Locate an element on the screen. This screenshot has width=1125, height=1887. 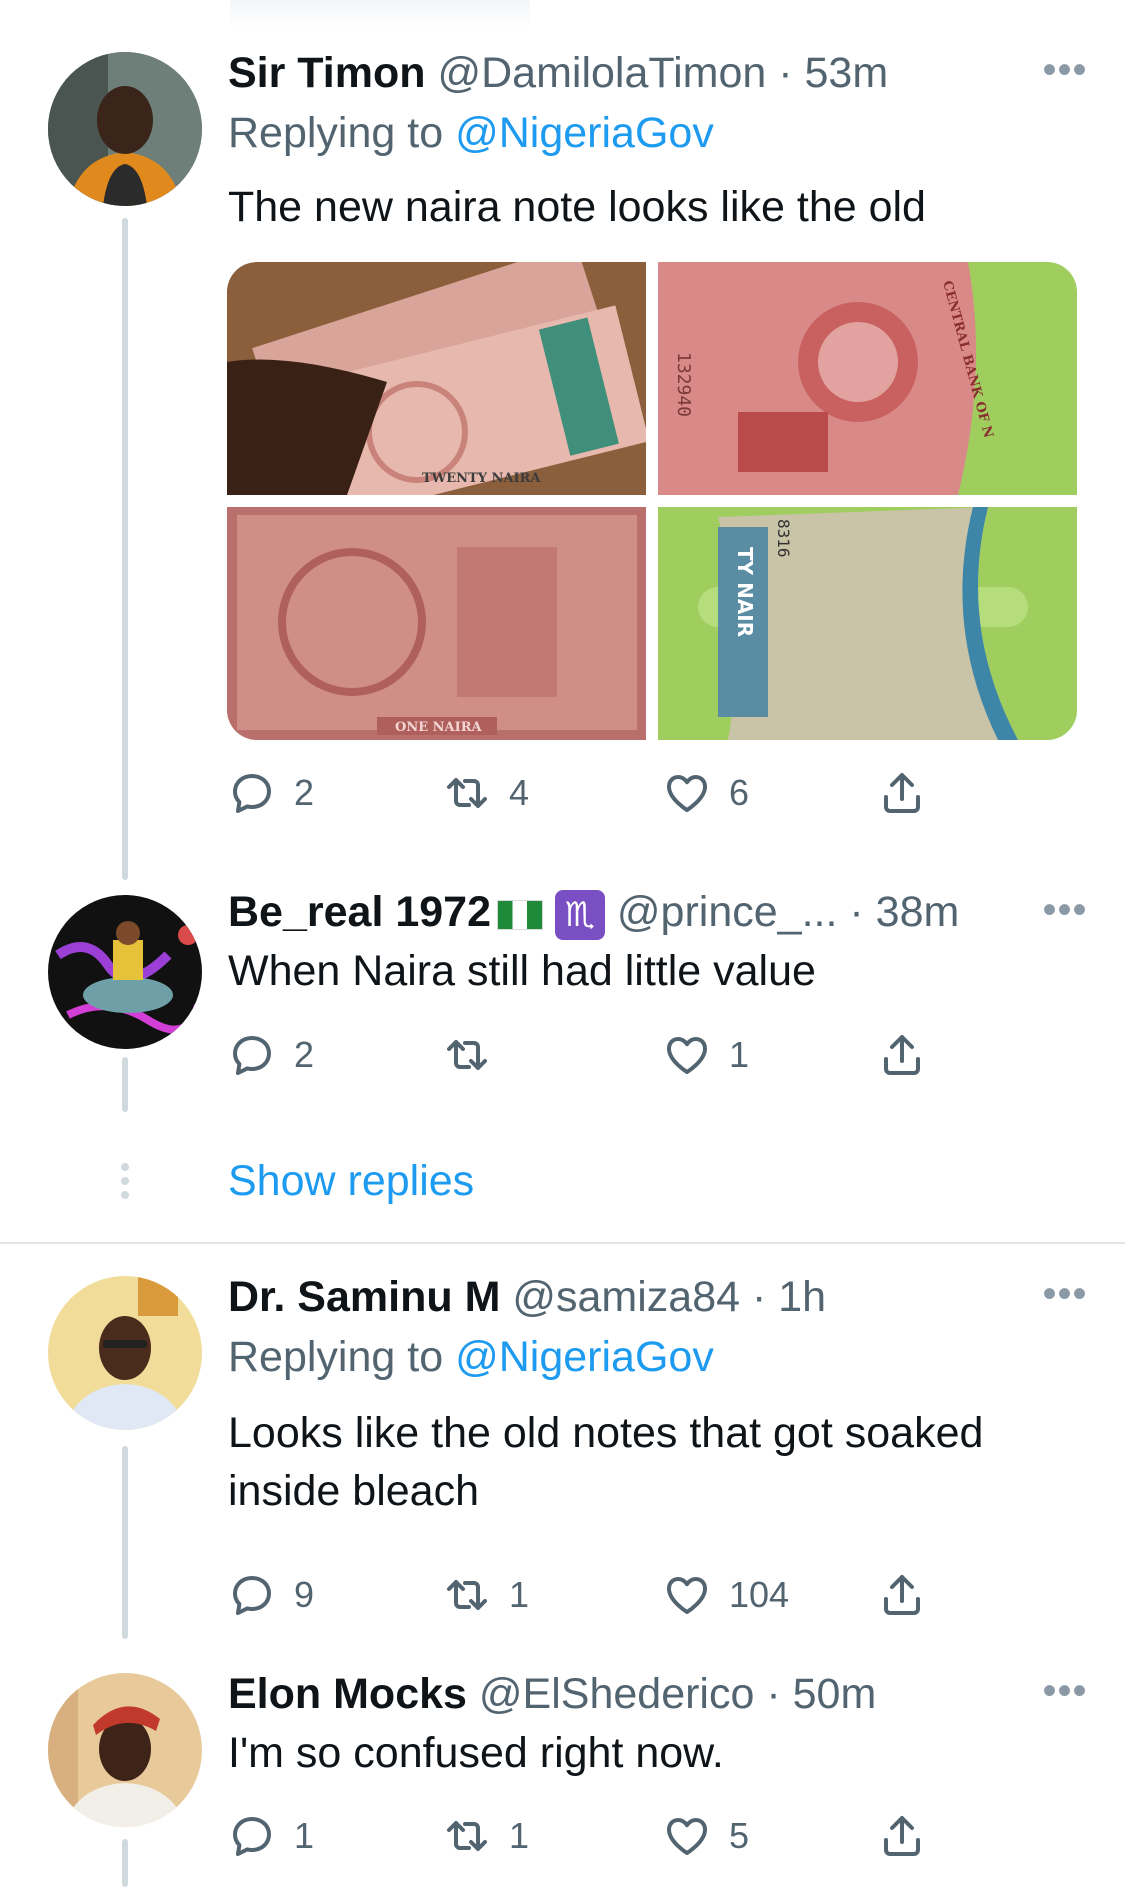
like-button: 1 is located at coordinates (706, 1055).